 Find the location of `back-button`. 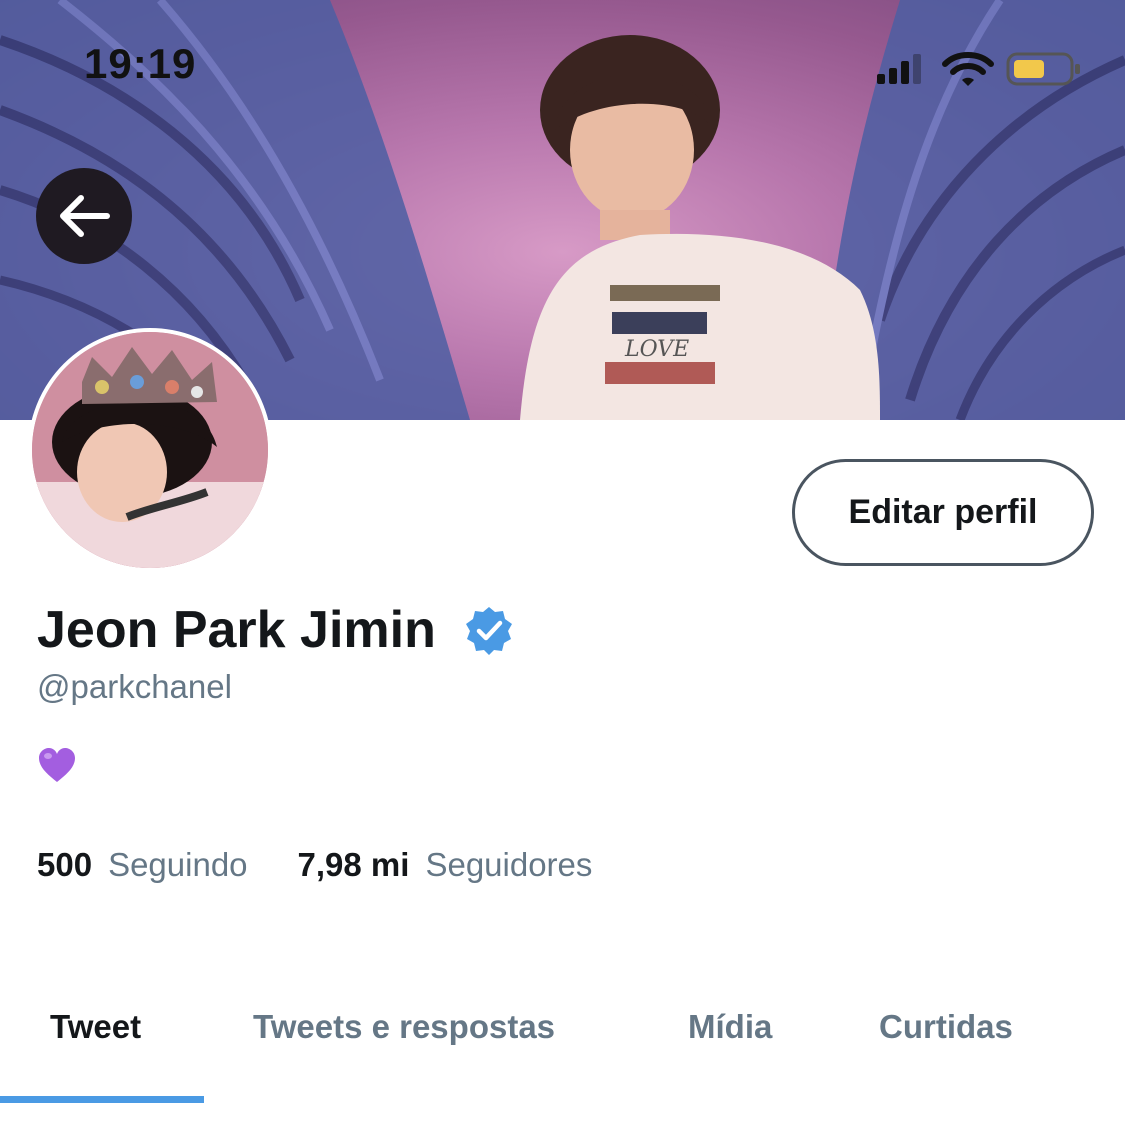

back-button is located at coordinates (84, 216).